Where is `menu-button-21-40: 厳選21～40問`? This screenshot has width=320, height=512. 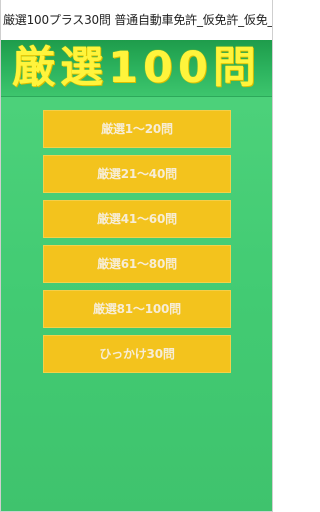 menu-button-21-40: 厳選21～40問 is located at coordinates (137, 174).